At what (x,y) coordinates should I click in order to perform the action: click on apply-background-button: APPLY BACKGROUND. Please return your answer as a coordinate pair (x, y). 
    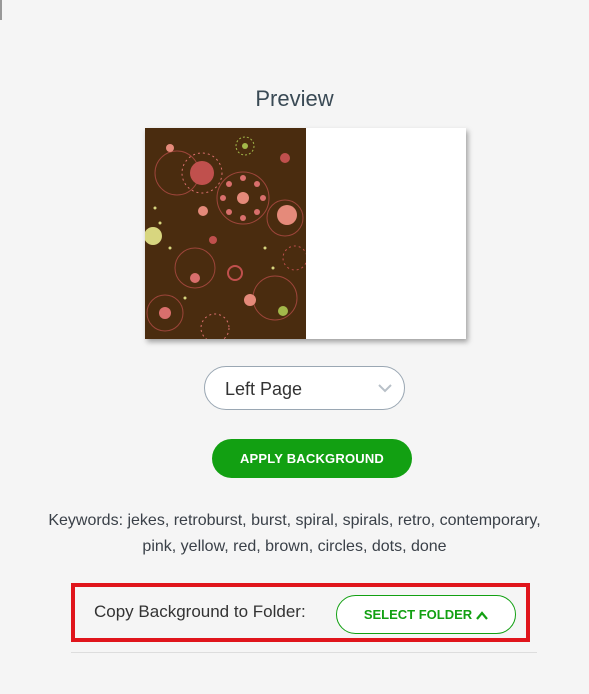
    Looking at the image, I should click on (312, 458).